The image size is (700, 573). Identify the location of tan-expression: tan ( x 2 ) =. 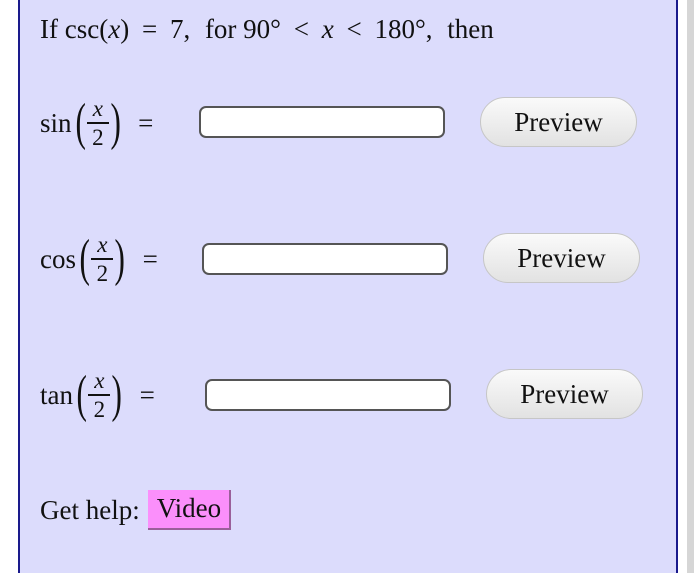
(97, 395).